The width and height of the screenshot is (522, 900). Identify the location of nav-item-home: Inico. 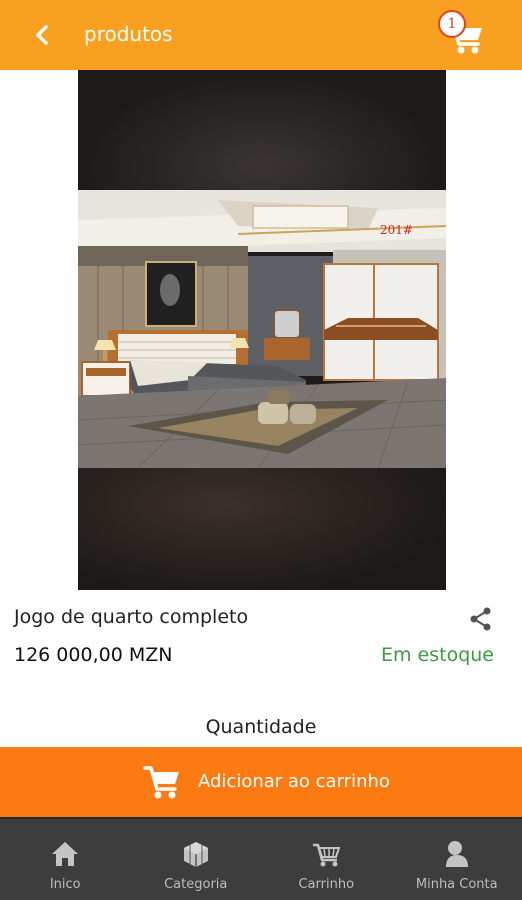
(65, 859).